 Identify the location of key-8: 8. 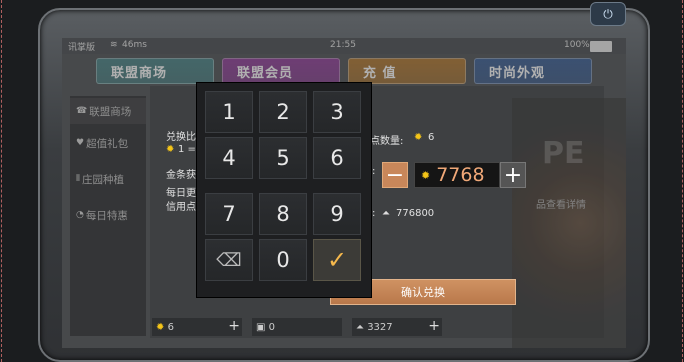
(283, 214).